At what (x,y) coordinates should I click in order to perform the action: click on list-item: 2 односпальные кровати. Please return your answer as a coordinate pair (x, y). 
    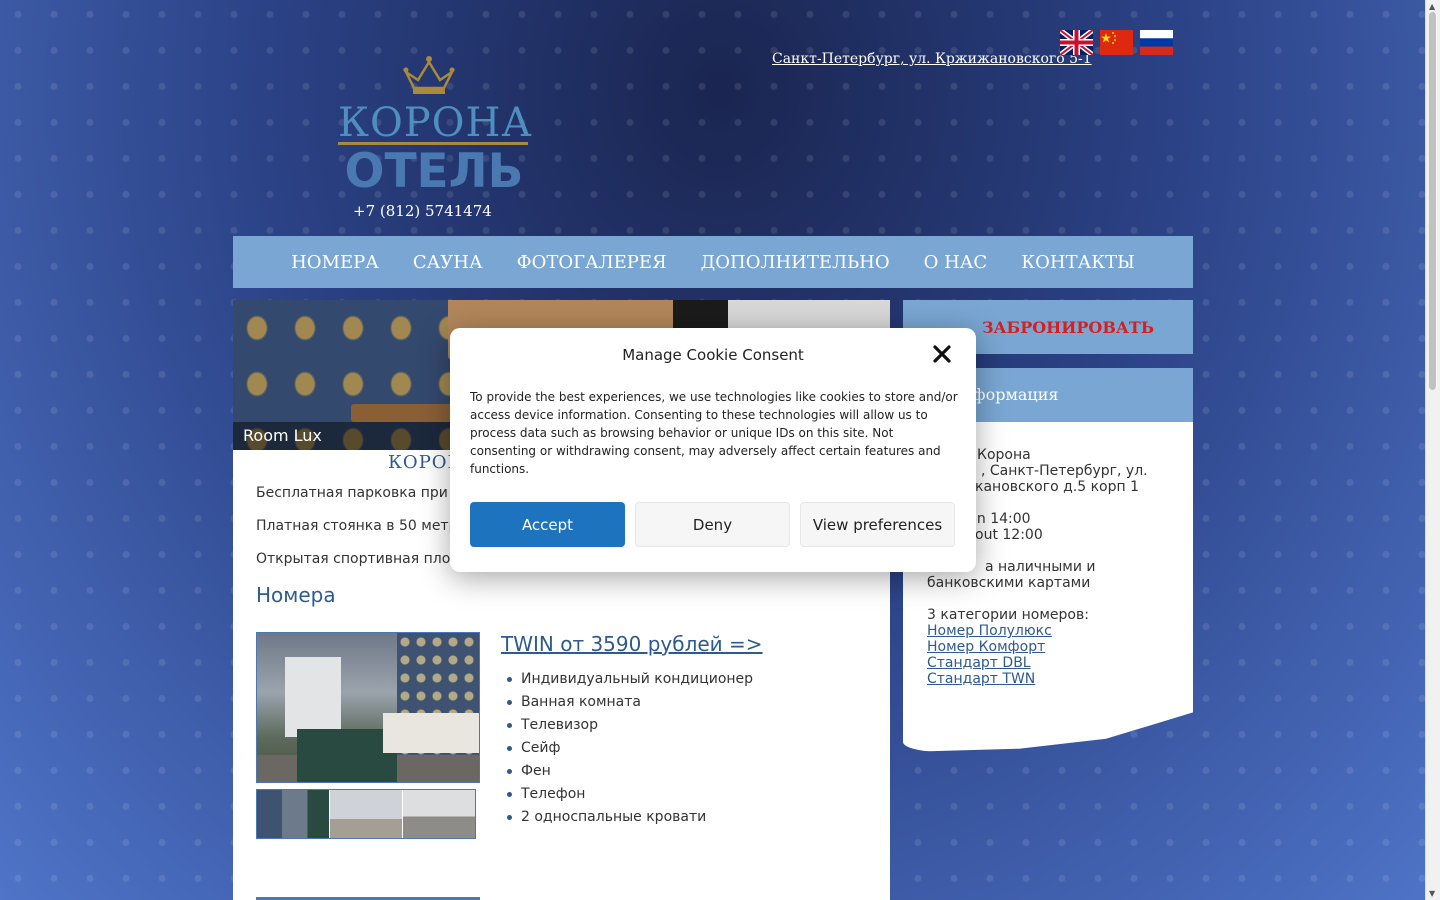
    Looking at the image, I should click on (627, 817).